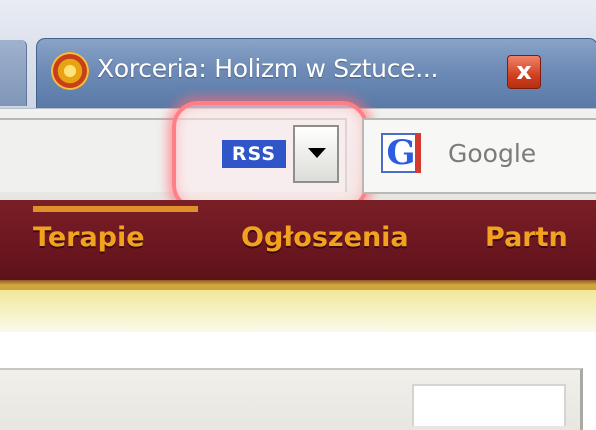 Image resolution: width=596 pixels, height=430 pixels. Describe the element at coordinates (115, 209) in the screenshot. I see `nav-active-indicator` at that location.